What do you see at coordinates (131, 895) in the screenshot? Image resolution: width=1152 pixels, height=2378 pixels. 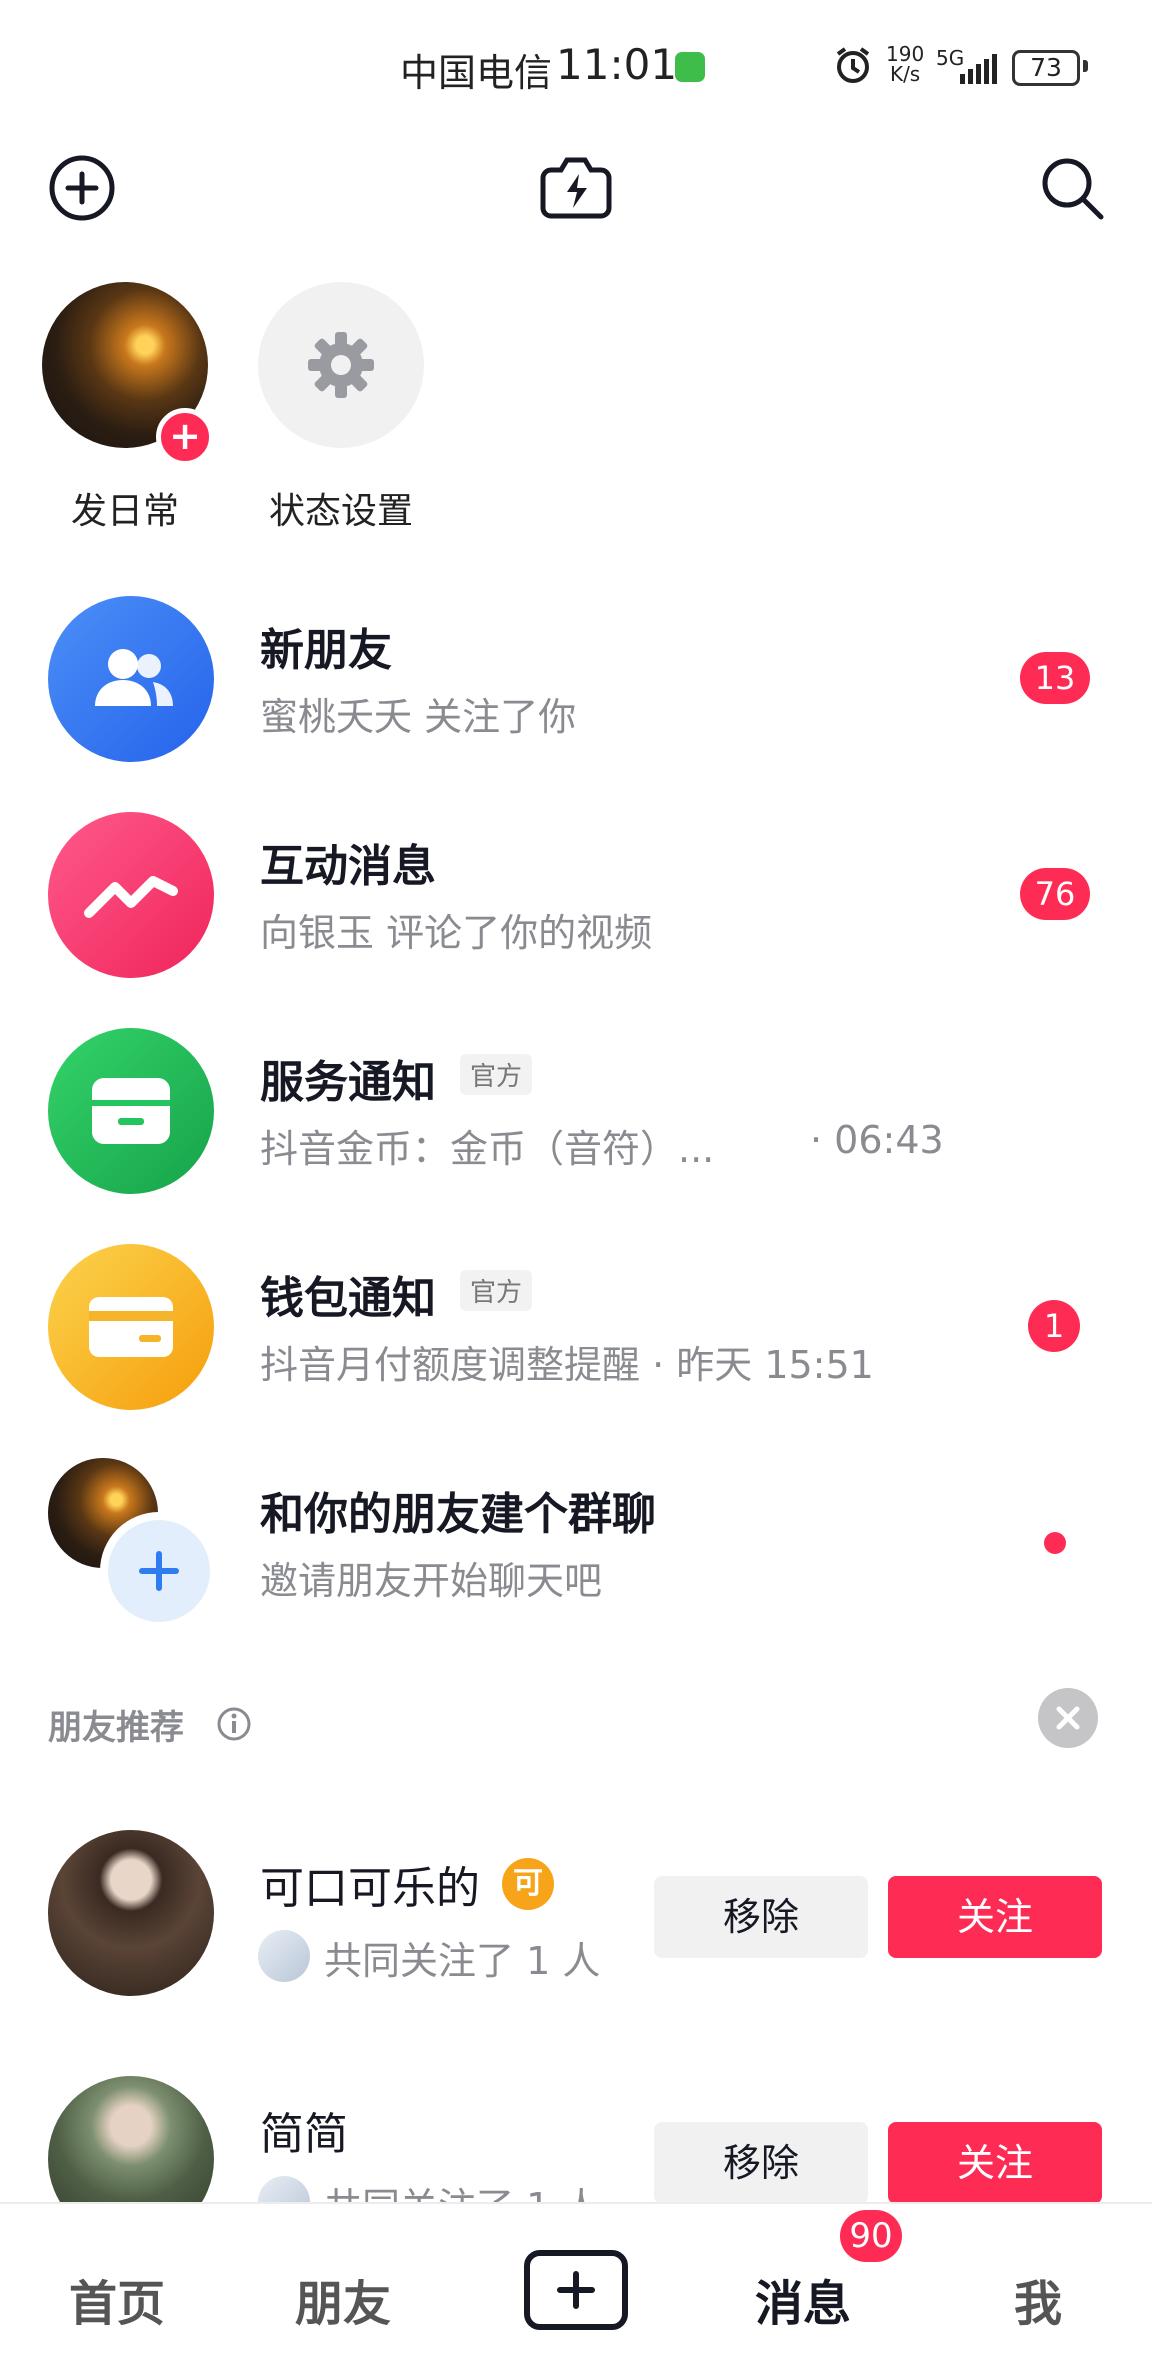 I see `zigzag-icon` at bounding box center [131, 895].